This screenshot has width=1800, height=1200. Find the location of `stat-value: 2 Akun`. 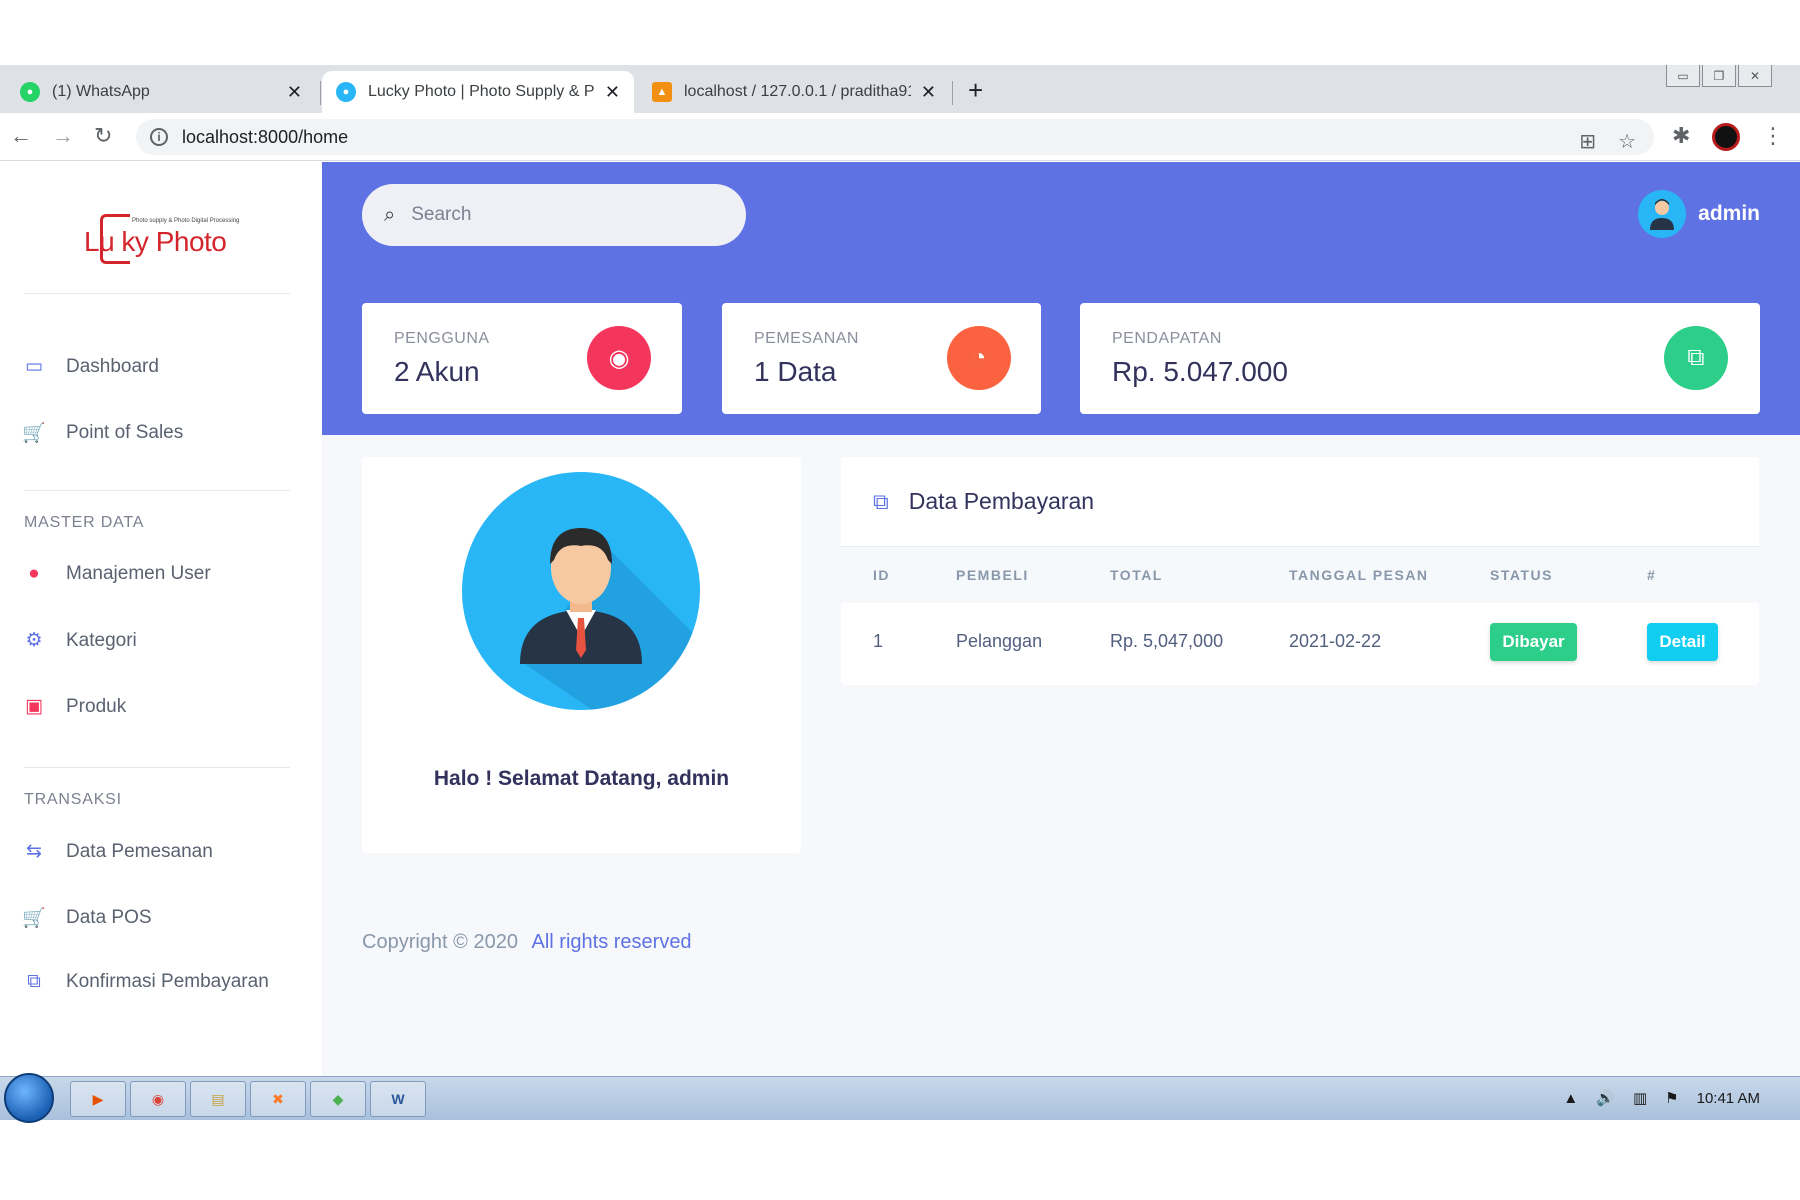

stat-value: 2 Akun is located at coordinates (437, 371).